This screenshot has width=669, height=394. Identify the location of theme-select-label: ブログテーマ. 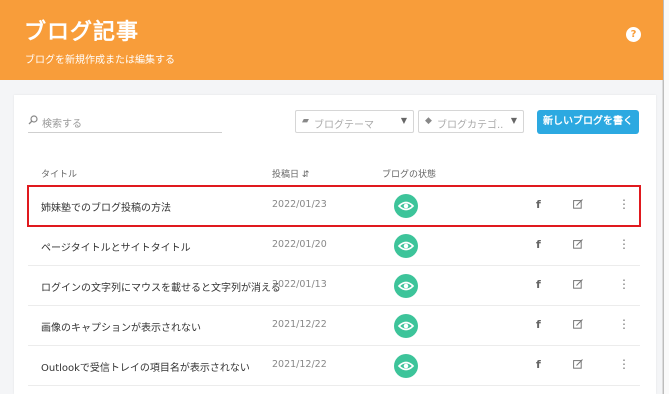
(344, 125).